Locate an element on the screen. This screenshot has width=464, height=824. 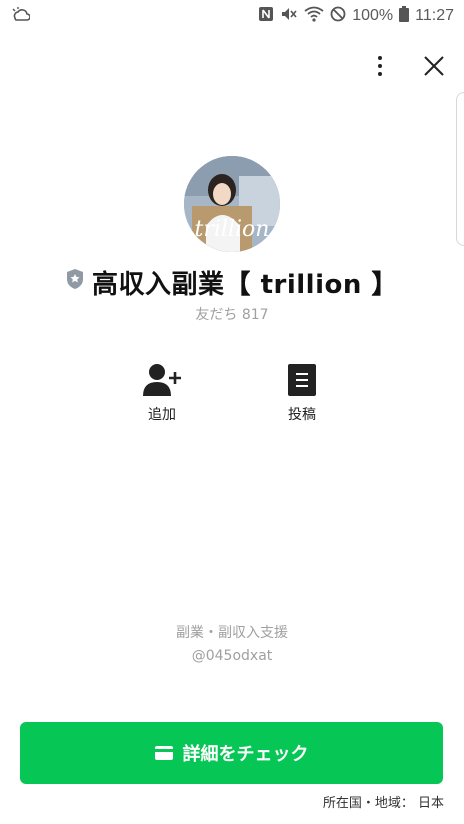
nfc-icon is located at coordinates (266, 16).